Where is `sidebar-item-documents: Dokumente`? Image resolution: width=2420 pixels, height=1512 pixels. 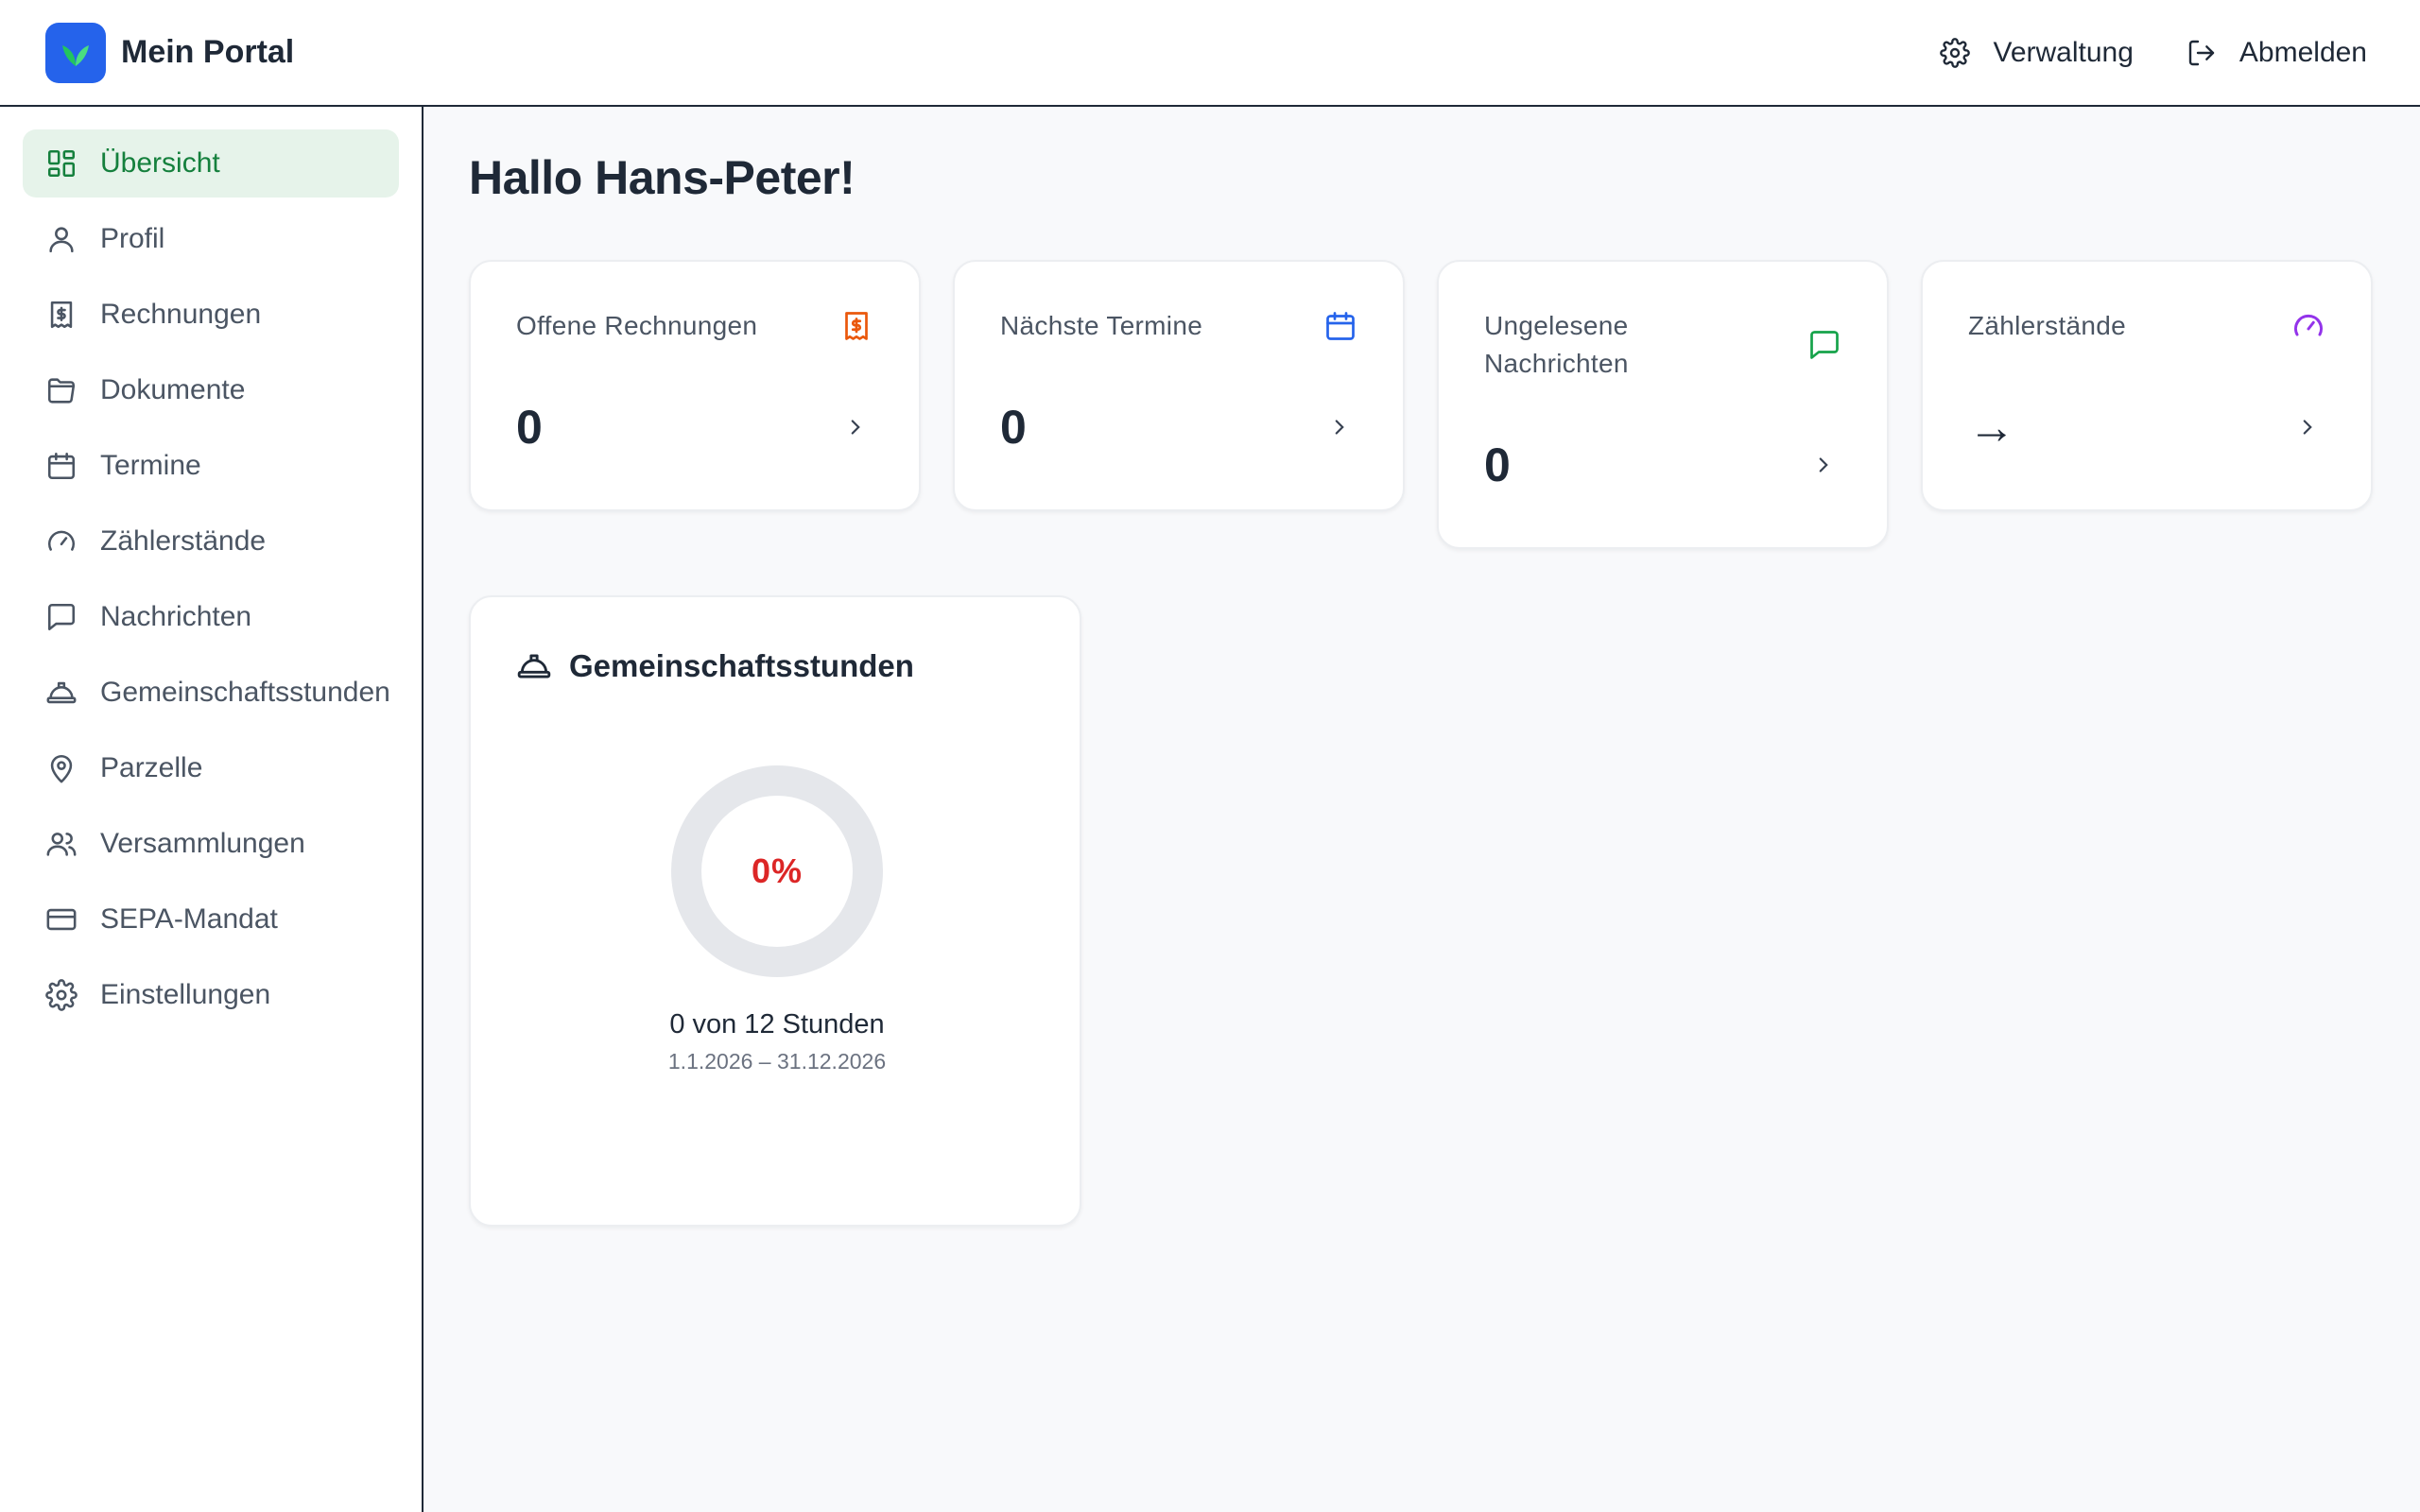 sidebar-item-documents: Dokumente is located at coordinates (211, 390).